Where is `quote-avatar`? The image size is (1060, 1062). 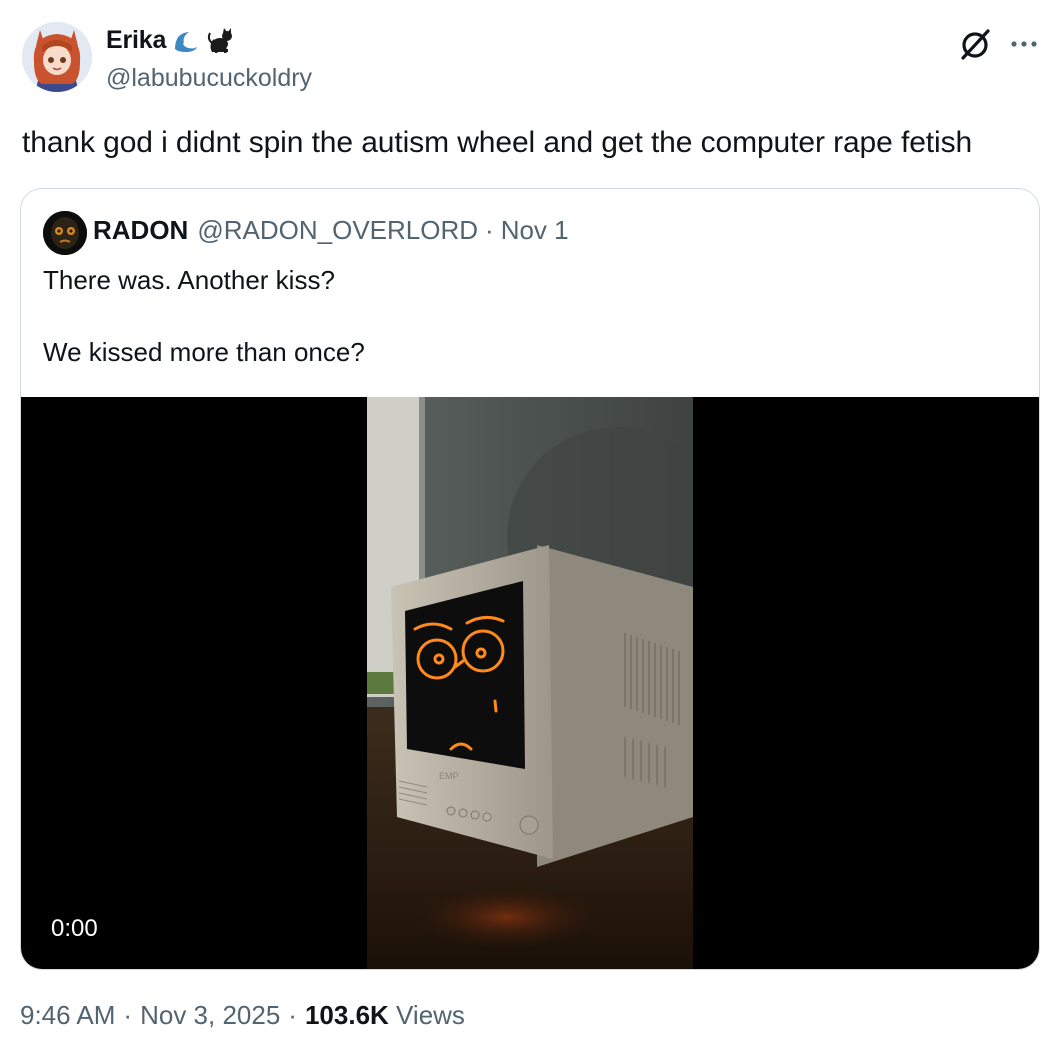 quote-avatar is located at coordinates (65, 233).